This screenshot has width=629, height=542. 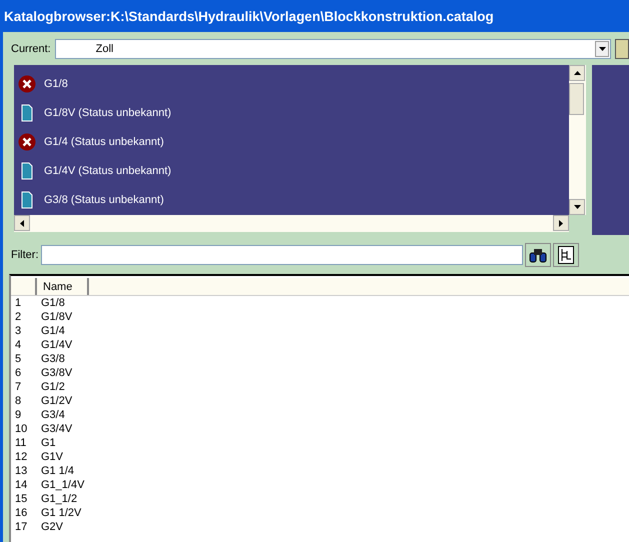 What do you see at coordinates (576, 99) in the screenshot?
I see `scroll-thumb` at bounding box center [576, 99].